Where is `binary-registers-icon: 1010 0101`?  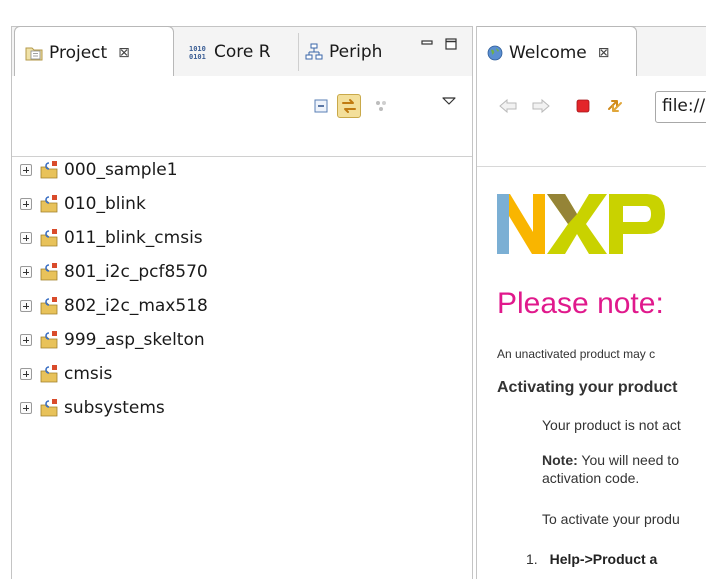 binary-registers-icon: 1010 0101 is located at coordinates (197, 53).